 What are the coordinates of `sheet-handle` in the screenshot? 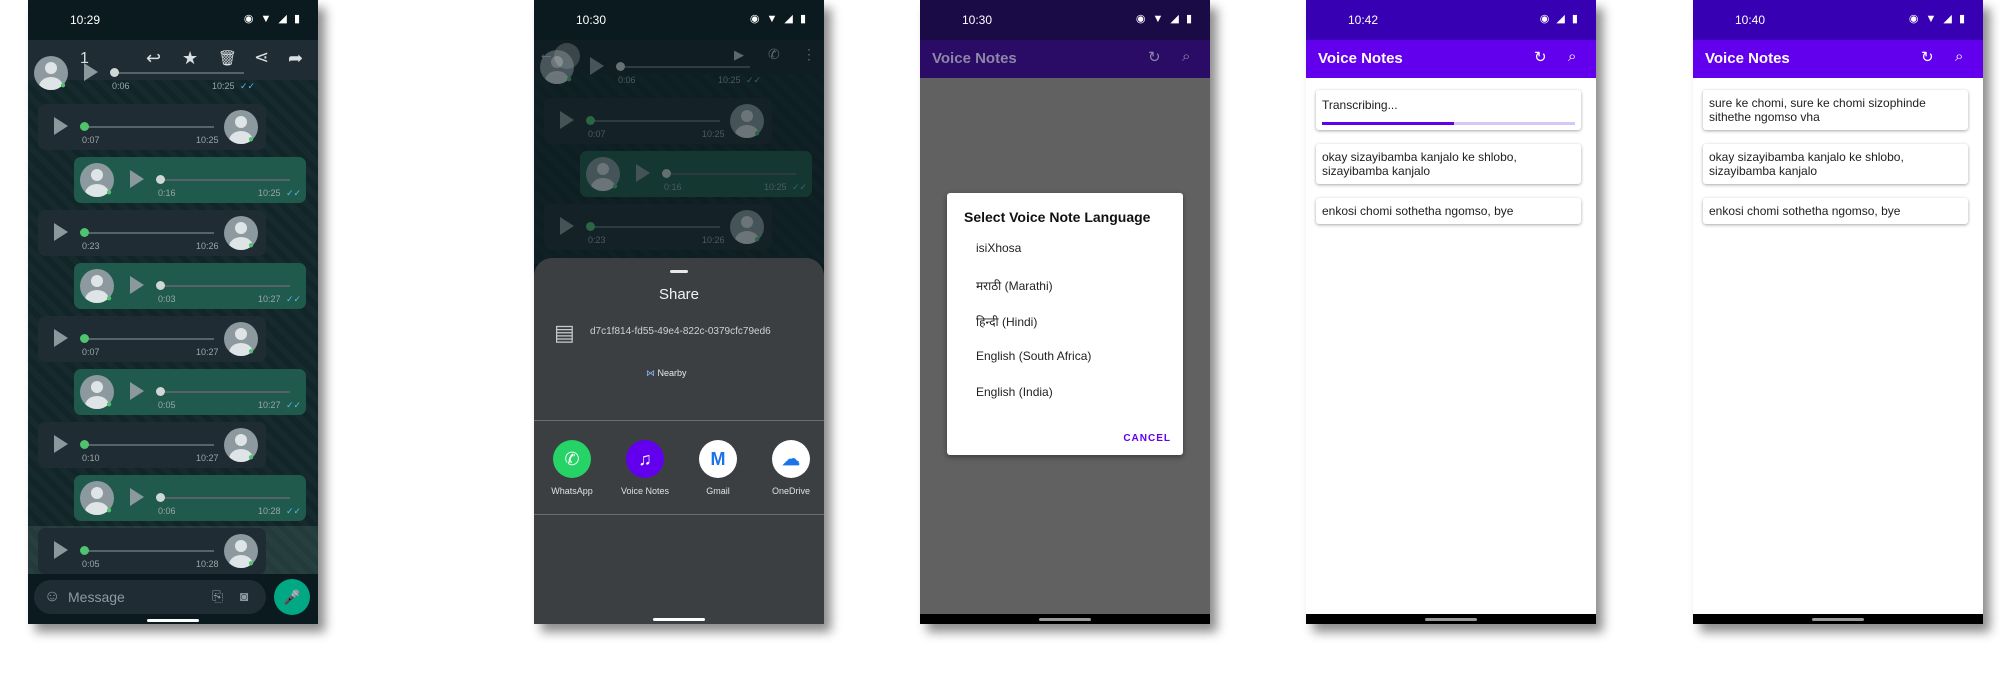 It's located at (679, 271).